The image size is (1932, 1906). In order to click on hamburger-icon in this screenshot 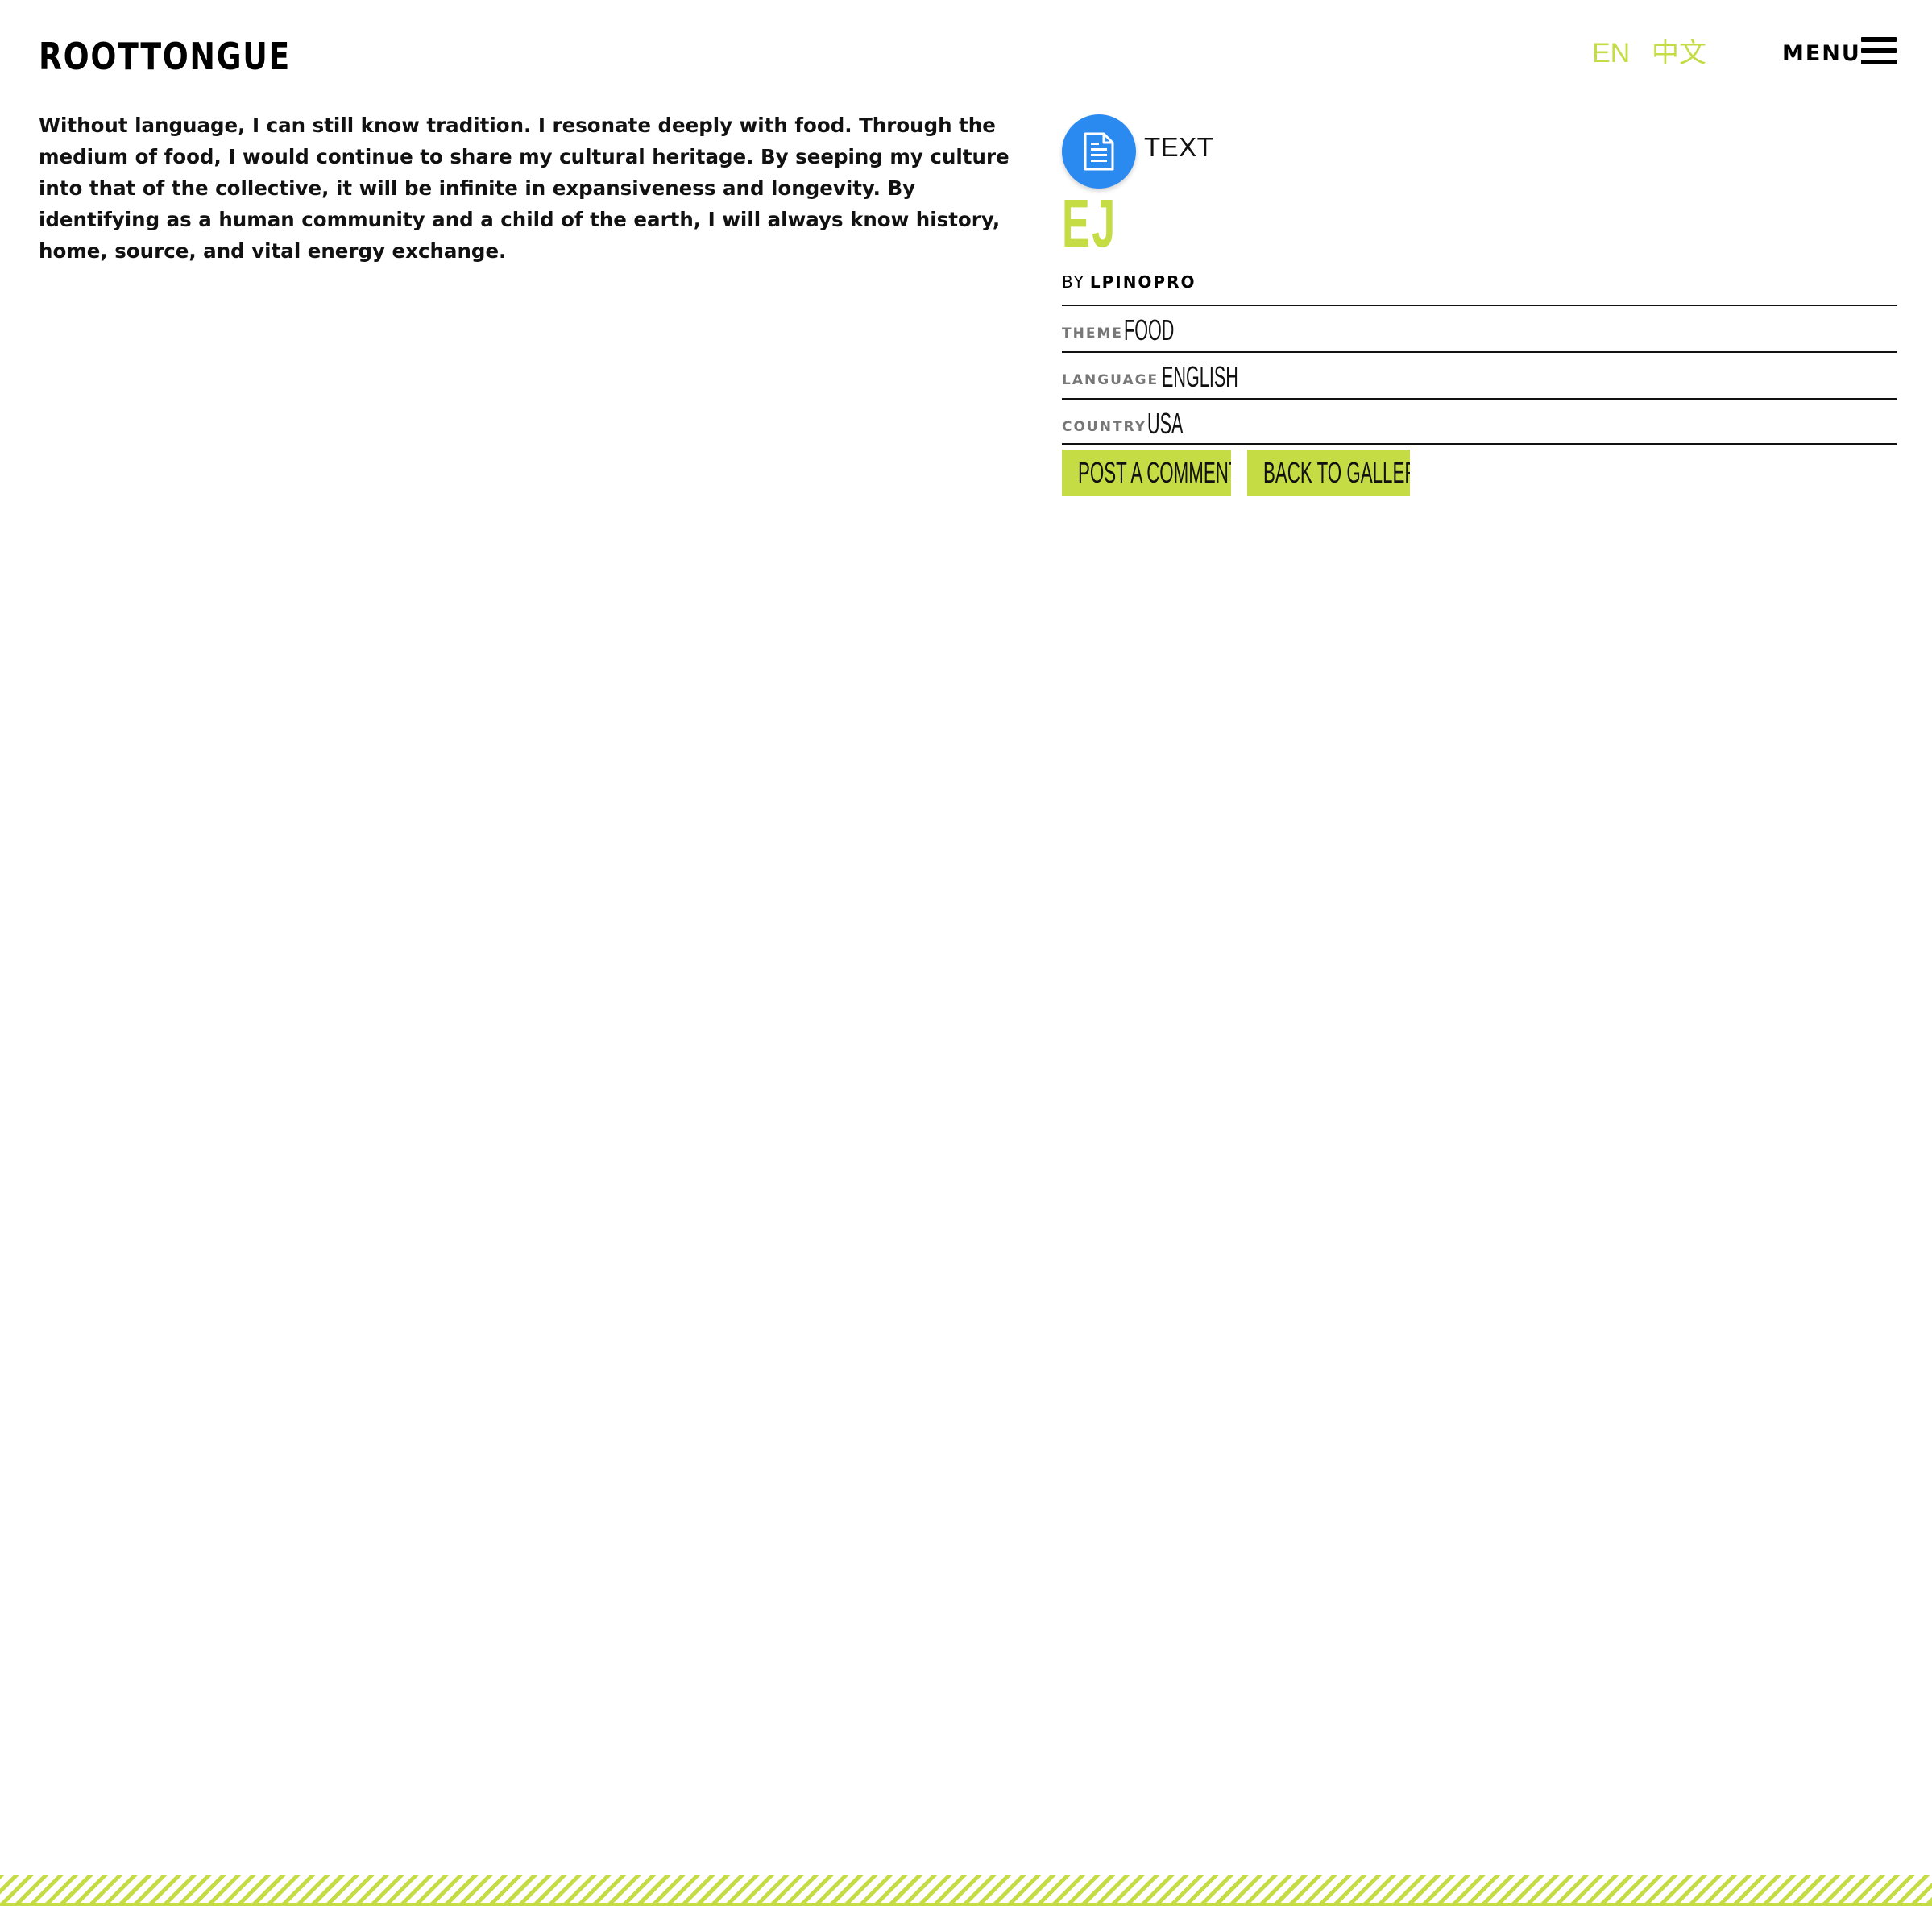, I will do `click(1879, 51)`.